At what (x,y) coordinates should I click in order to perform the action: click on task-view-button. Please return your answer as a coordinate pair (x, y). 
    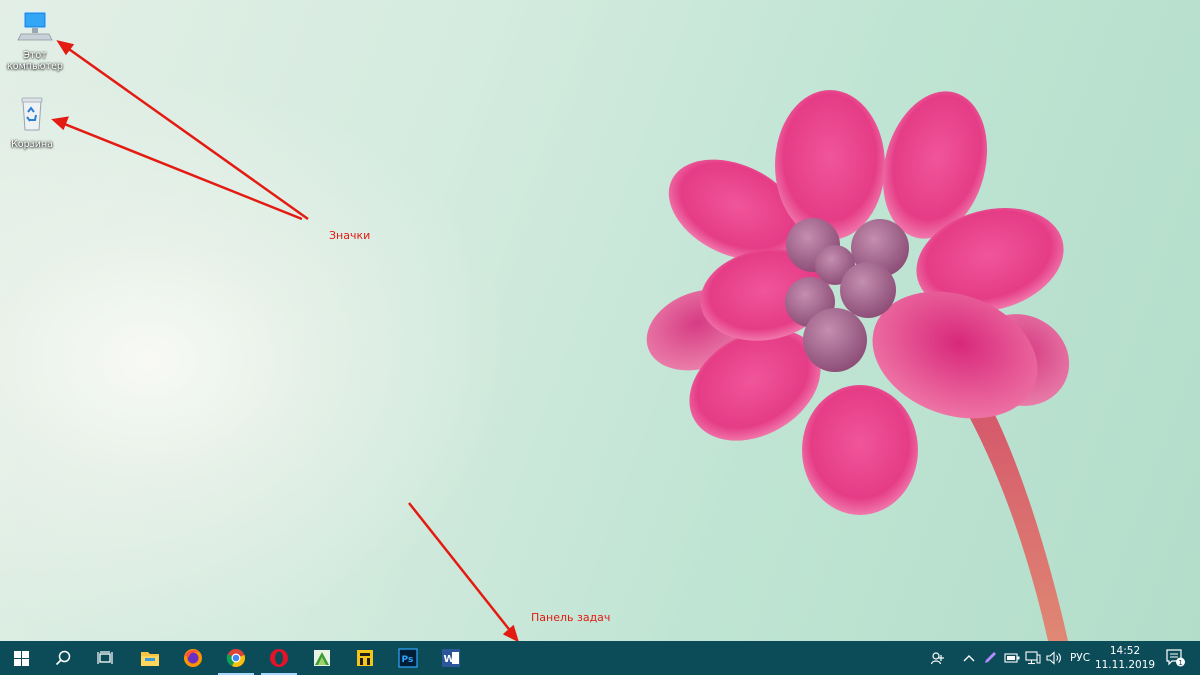
    Looking at the image, I should click on (105, 658).